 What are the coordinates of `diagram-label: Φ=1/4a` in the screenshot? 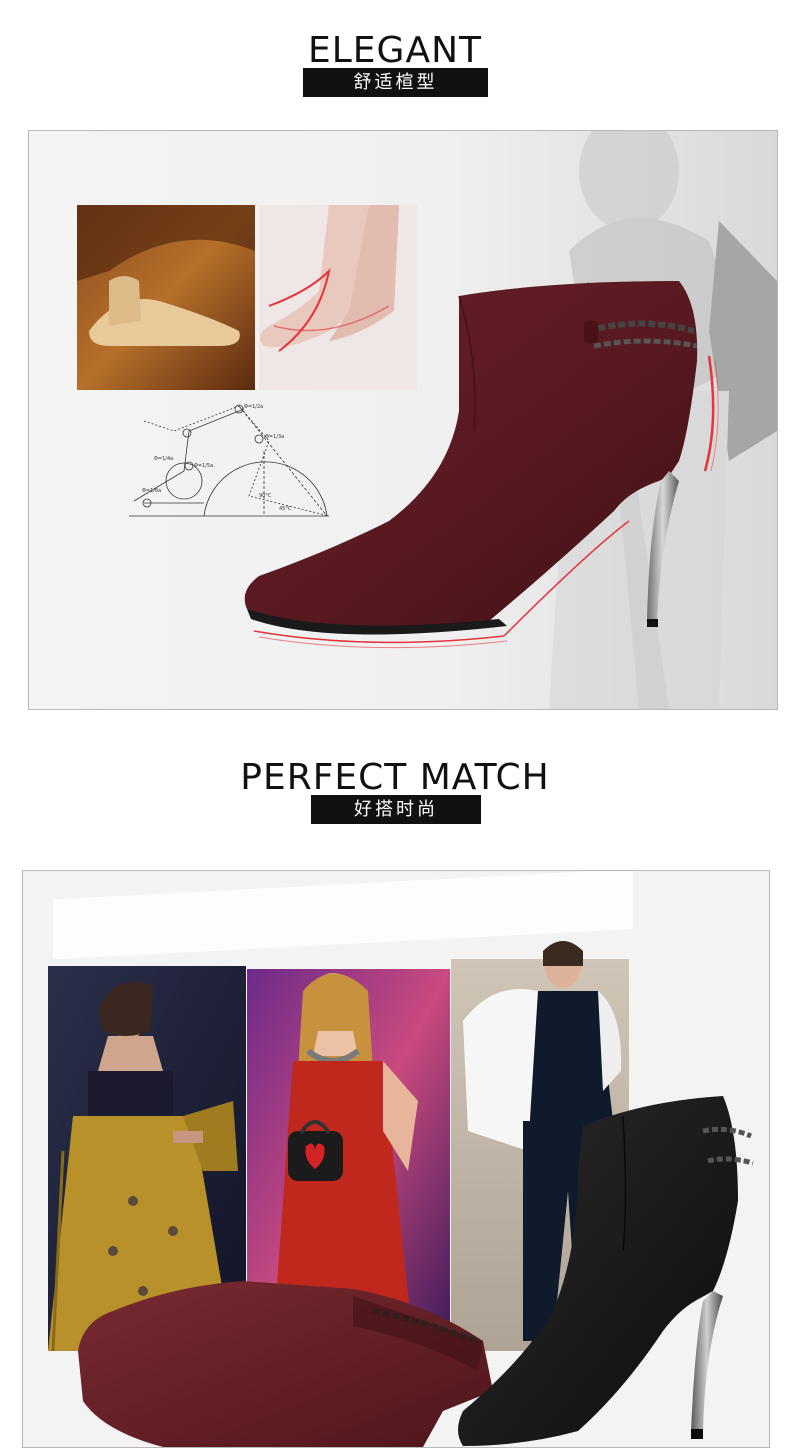 It's located at (163, 459).